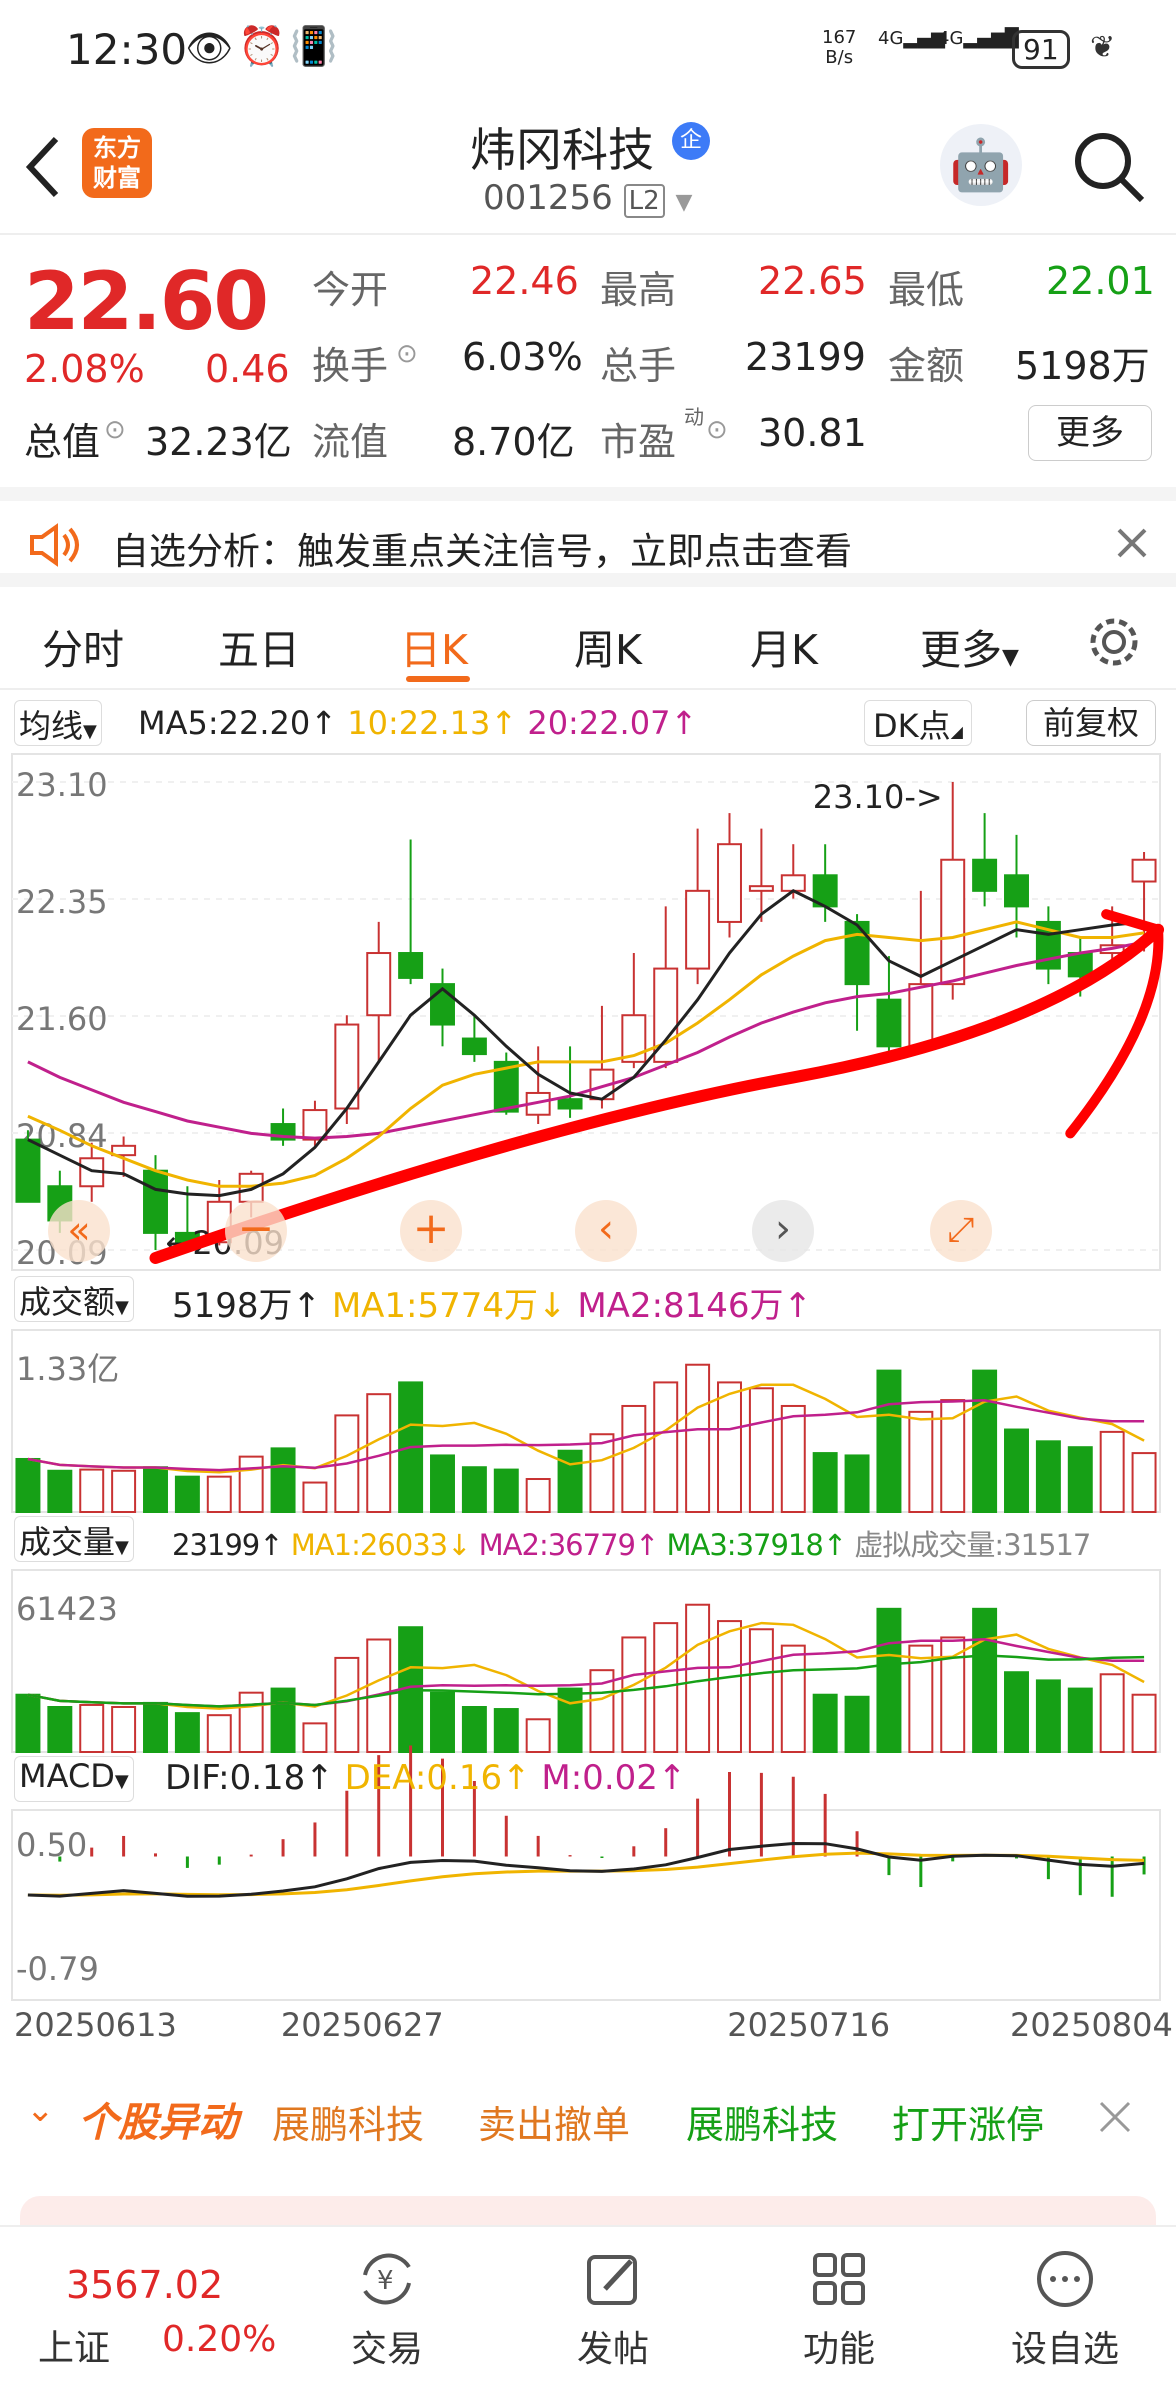 This screenshot has width=1176, height=2400. Describe the element at coordinates (805, 357) in the screenshot. I see `volume-value: 23199` at that location.